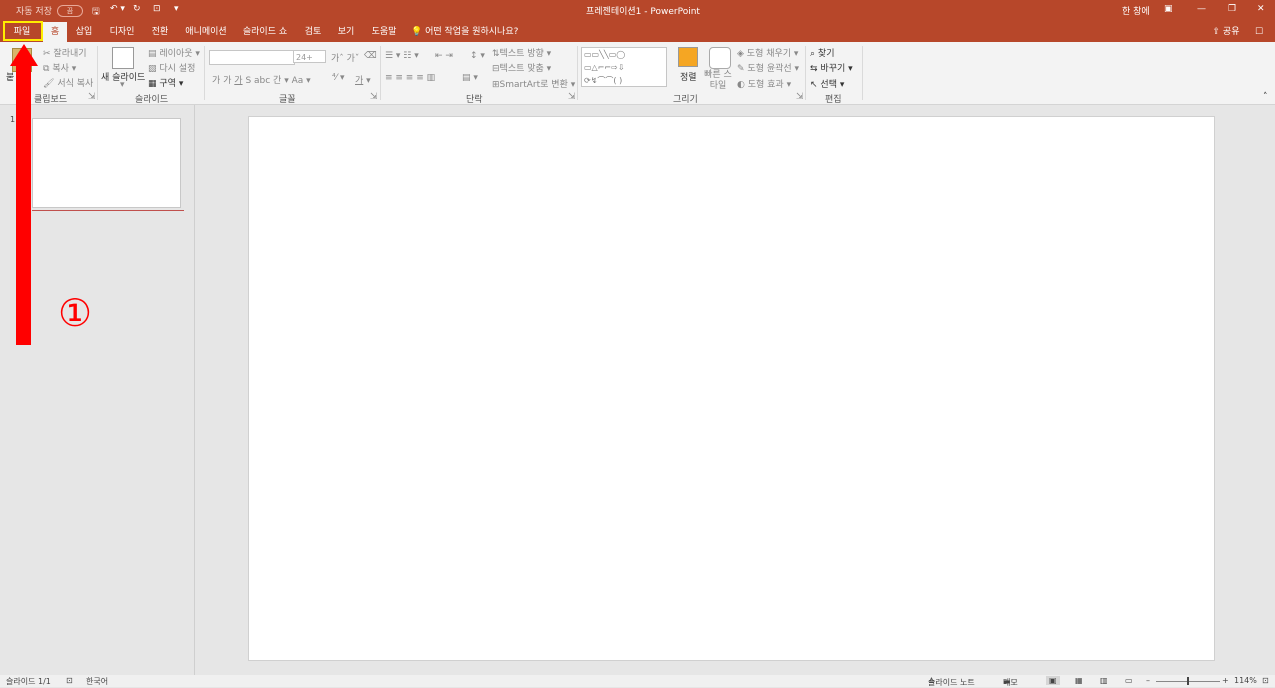 The image size is (1275, 688). What do you see at coordinates (313, 32) in the screenshot?
I see `tab-review: 검토` at bounding box center [313, 32].